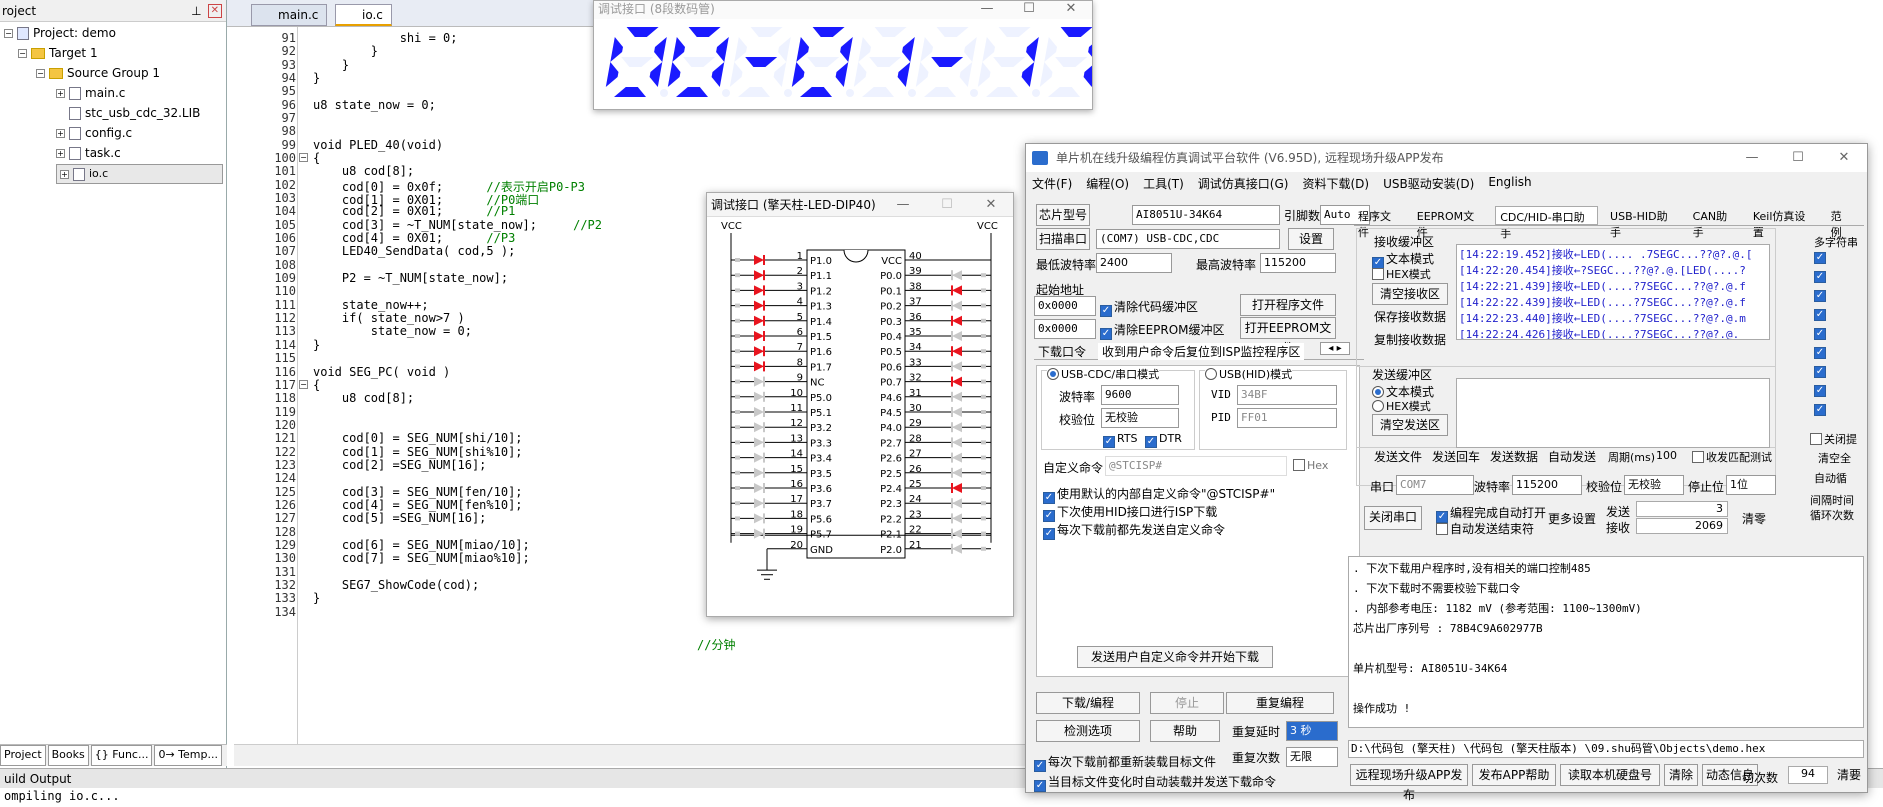 Image resolution: width=1883 pixels, height=807 pixels. What do you see at coordinates (1428, 183) in the screenshot?
I see `menu-item: USB驱动安装(D)` at bounding box center [1428, 183].